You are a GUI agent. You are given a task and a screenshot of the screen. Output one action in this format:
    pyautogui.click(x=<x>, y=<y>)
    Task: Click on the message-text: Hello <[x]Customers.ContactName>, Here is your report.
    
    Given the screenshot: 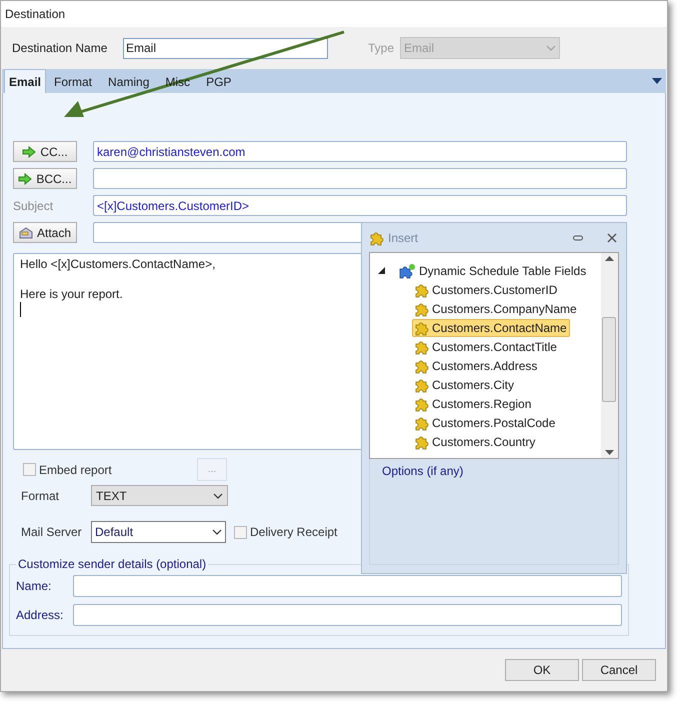 What is the action you would take?
    pyautogui.click(x=118, y=279)
    